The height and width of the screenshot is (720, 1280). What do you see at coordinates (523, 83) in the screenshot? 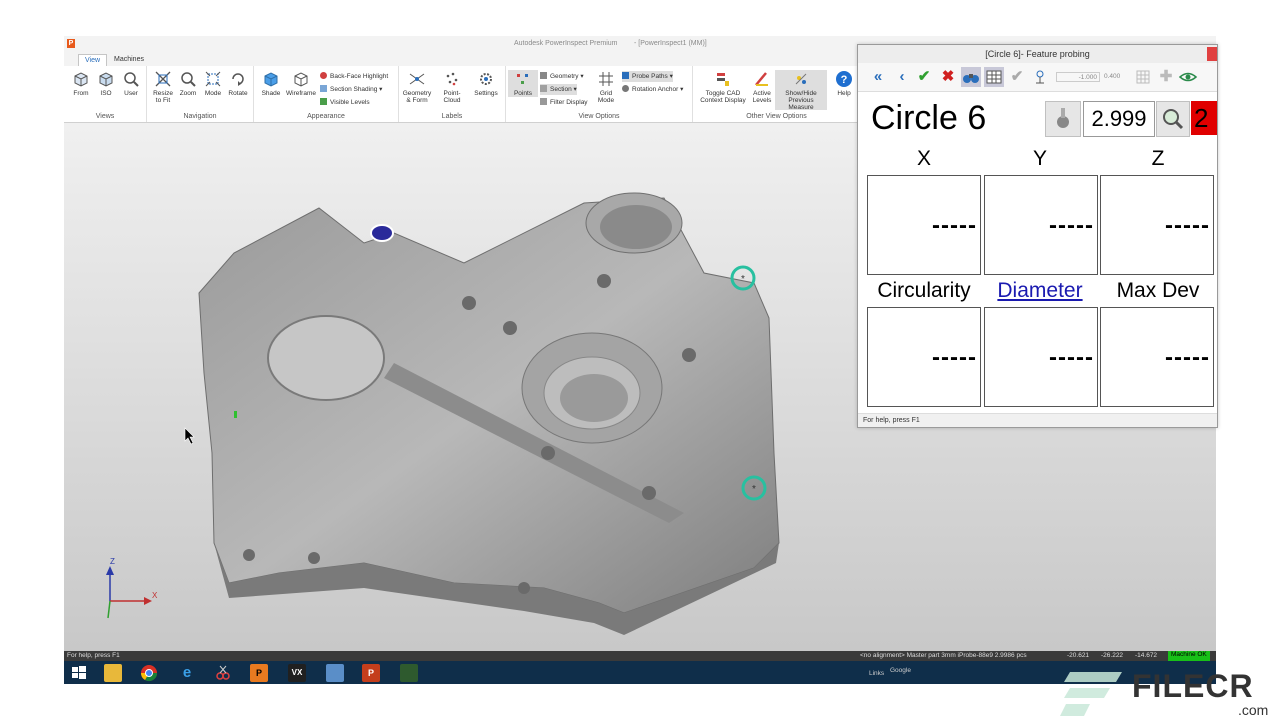
I see `points-button: Points` at bounding box center [523, 83].